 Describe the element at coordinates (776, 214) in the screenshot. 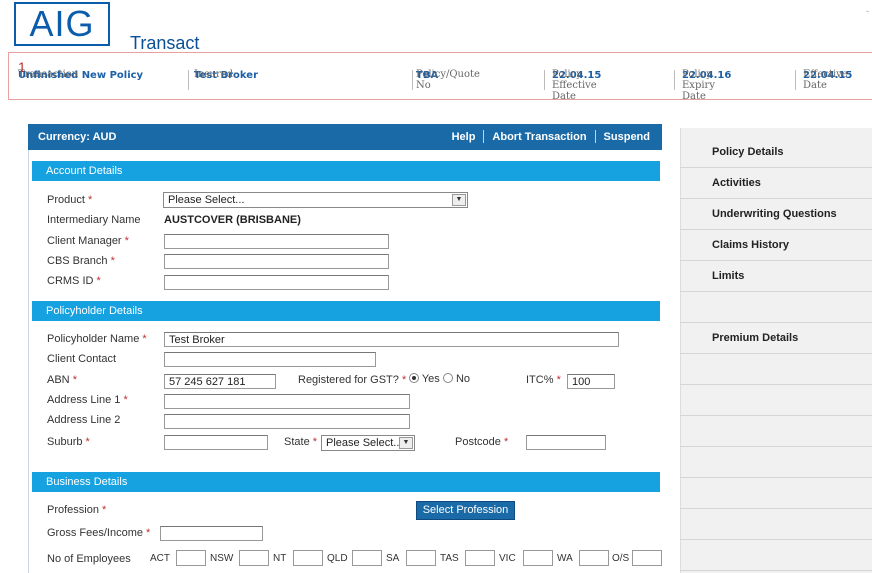

I see `side-nav-underwriting-questions: Underwriting Questions` at that location.